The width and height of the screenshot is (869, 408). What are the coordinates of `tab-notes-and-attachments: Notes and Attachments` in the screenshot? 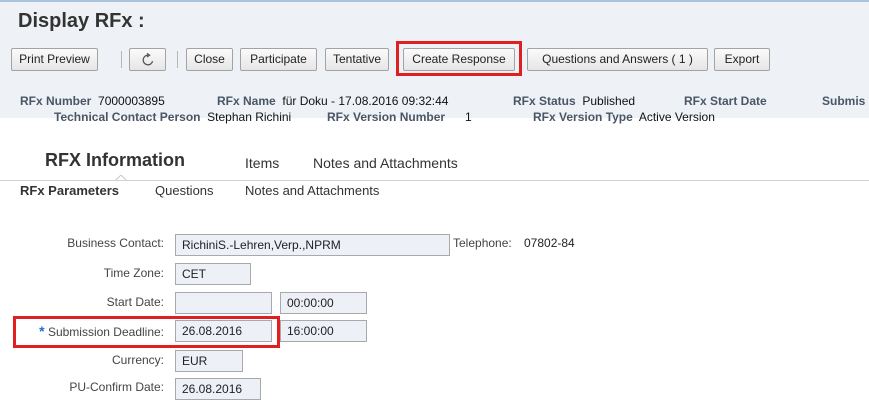 It's located at (385, 163).